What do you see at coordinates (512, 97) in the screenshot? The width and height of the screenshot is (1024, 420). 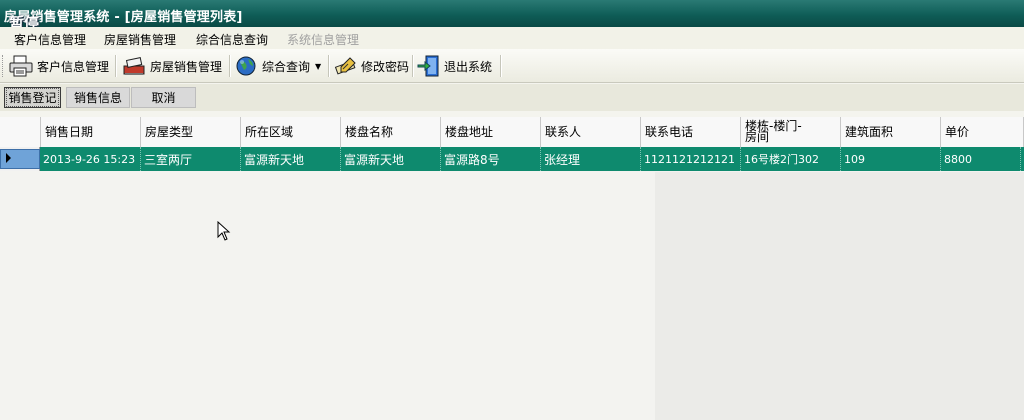 I see `action-bar: 销售登记 销售信息 取消` at bounding box center [512, 97].